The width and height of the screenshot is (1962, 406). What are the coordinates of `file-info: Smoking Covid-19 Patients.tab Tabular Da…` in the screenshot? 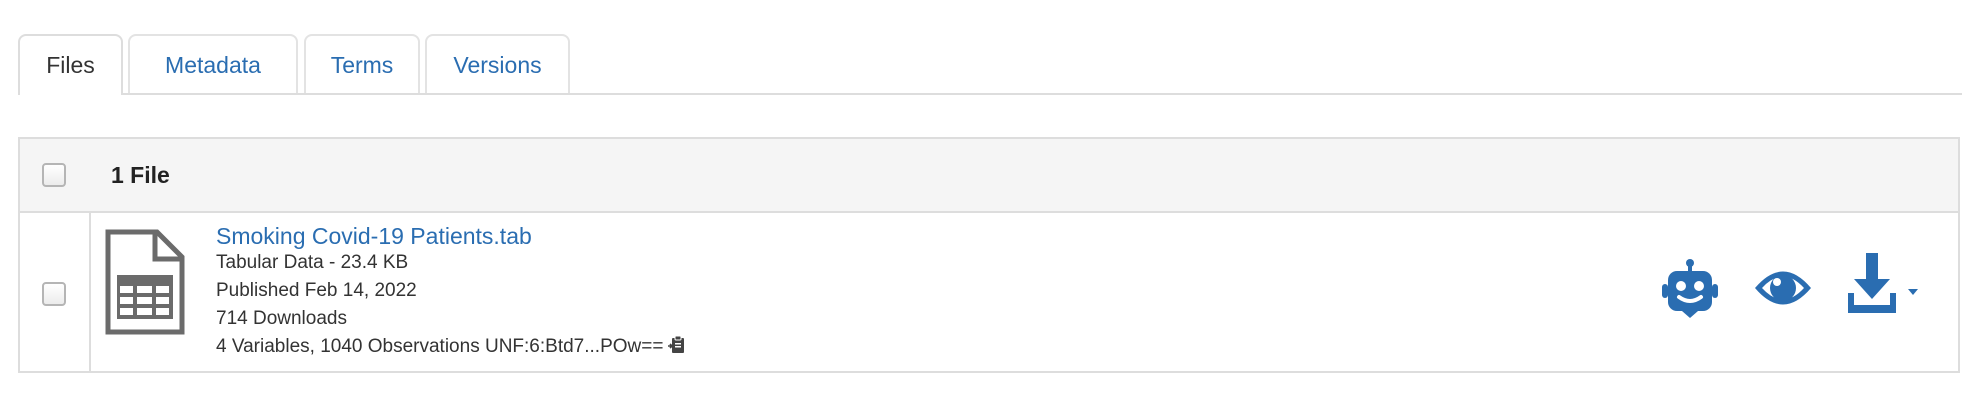 It's located at (451, 291).